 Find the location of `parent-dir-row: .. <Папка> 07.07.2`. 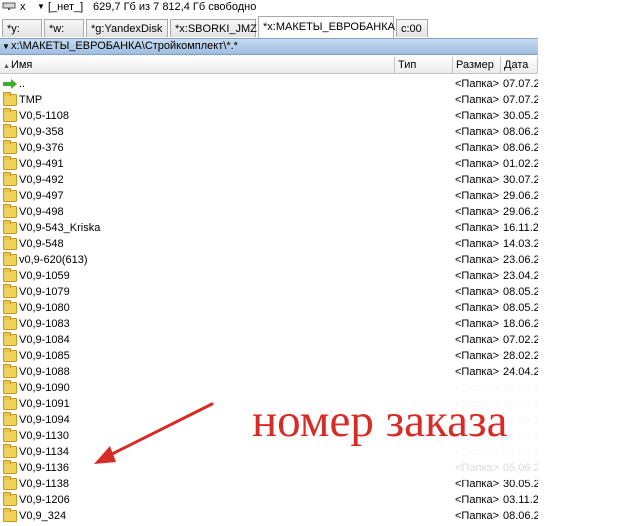

parent-dir-row: .. <Папка> 07.07.2 is located at coordinates (269, 84).